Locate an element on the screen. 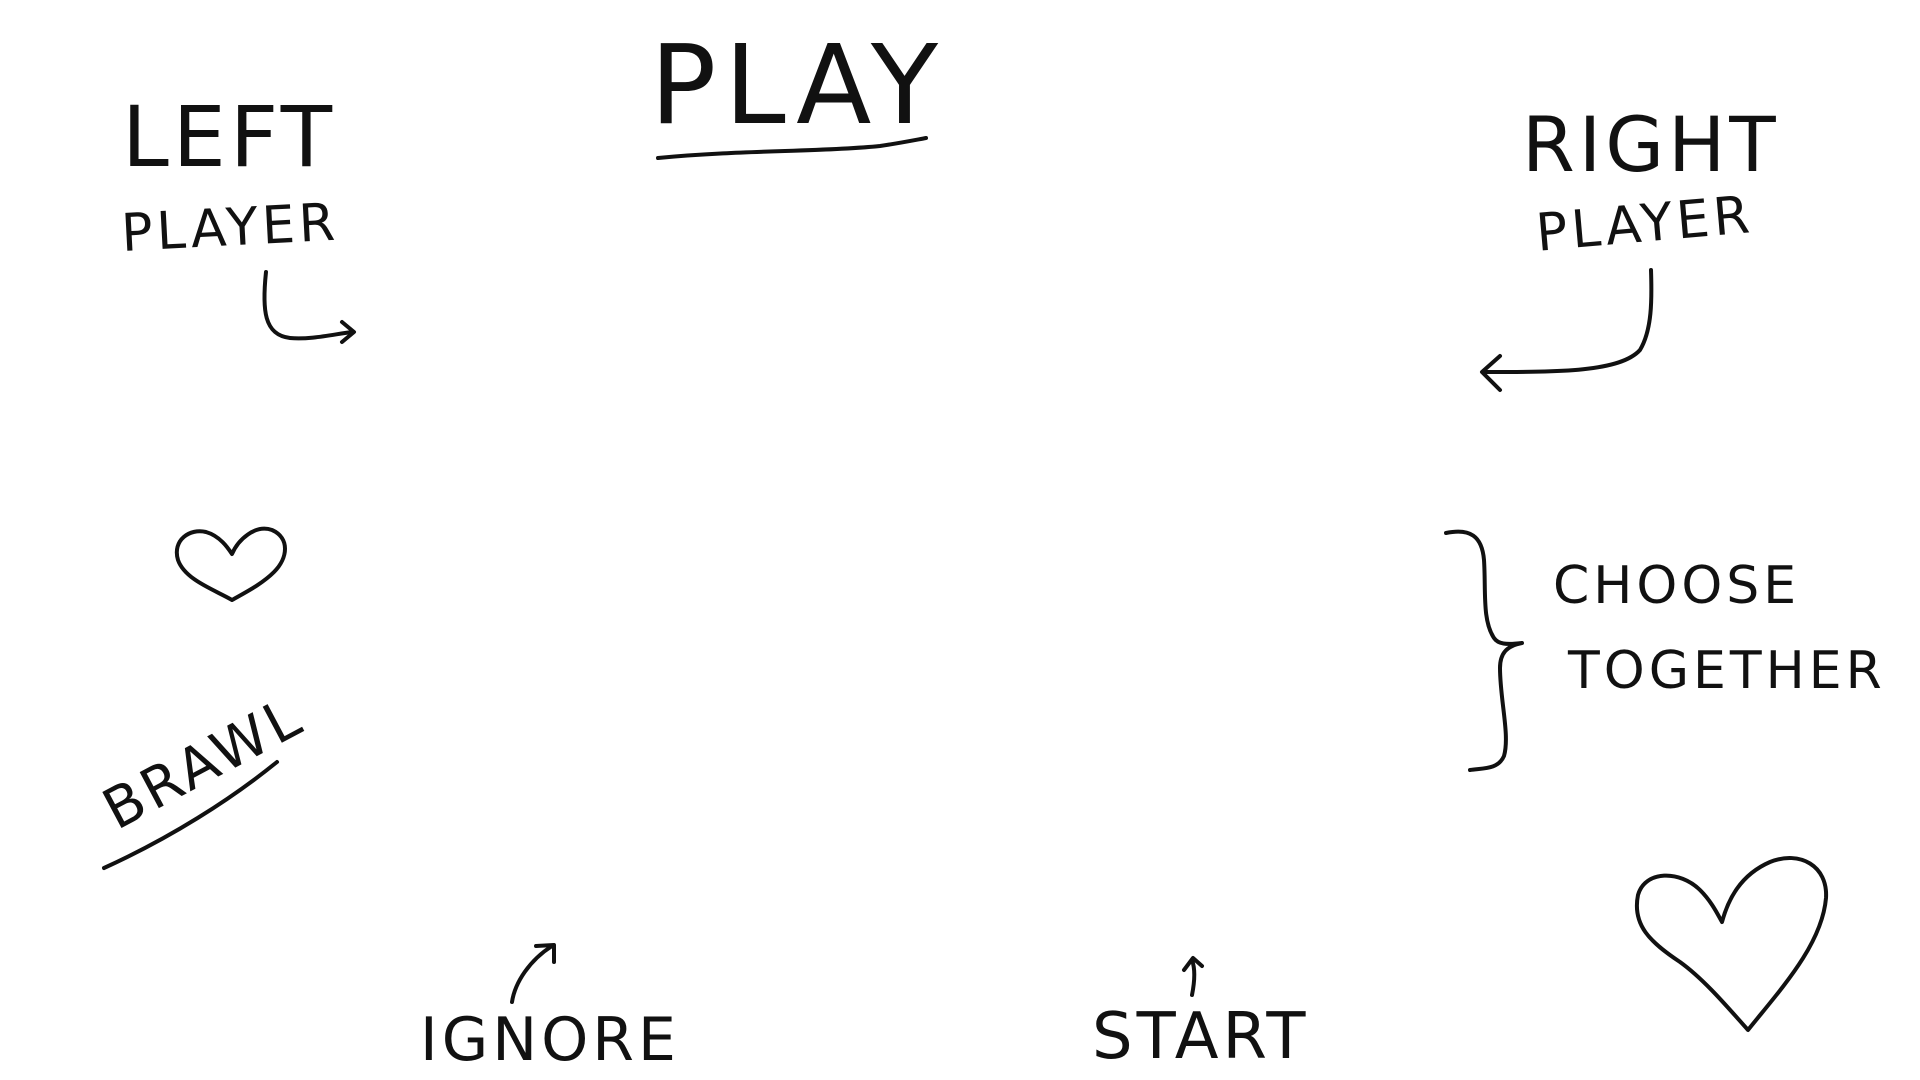 This screenshot has width=1920, height=1080. brawl-underline is located at coordinates (190, 815).